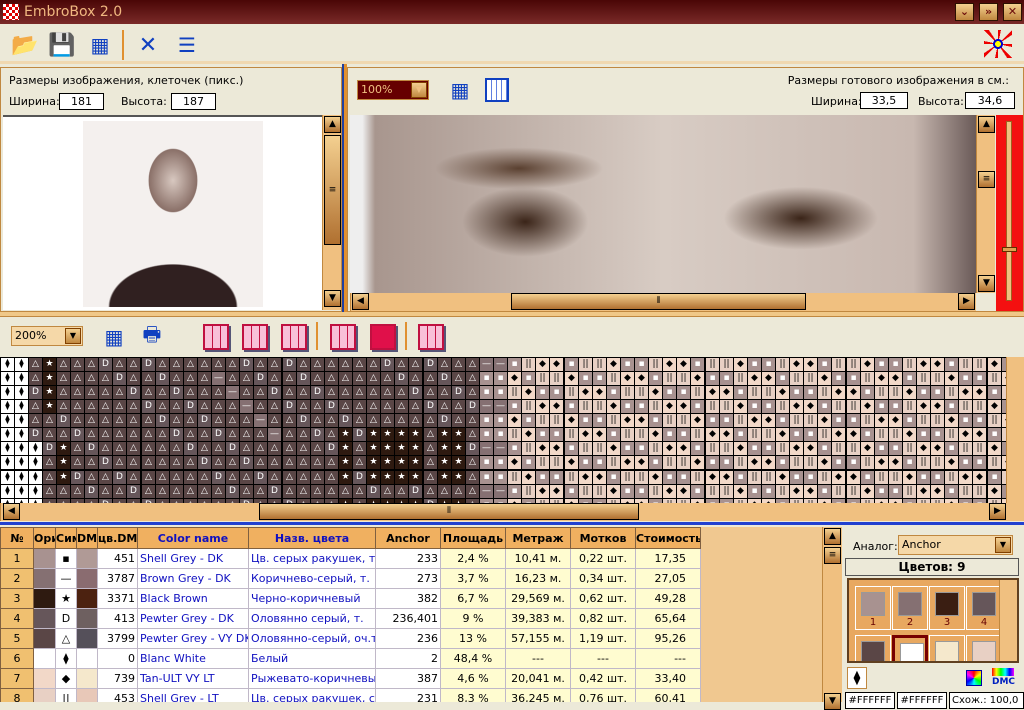  I want to click on preview-horizontal-scrollbar: ◀ ⦀ ▶, so click(663, 302).